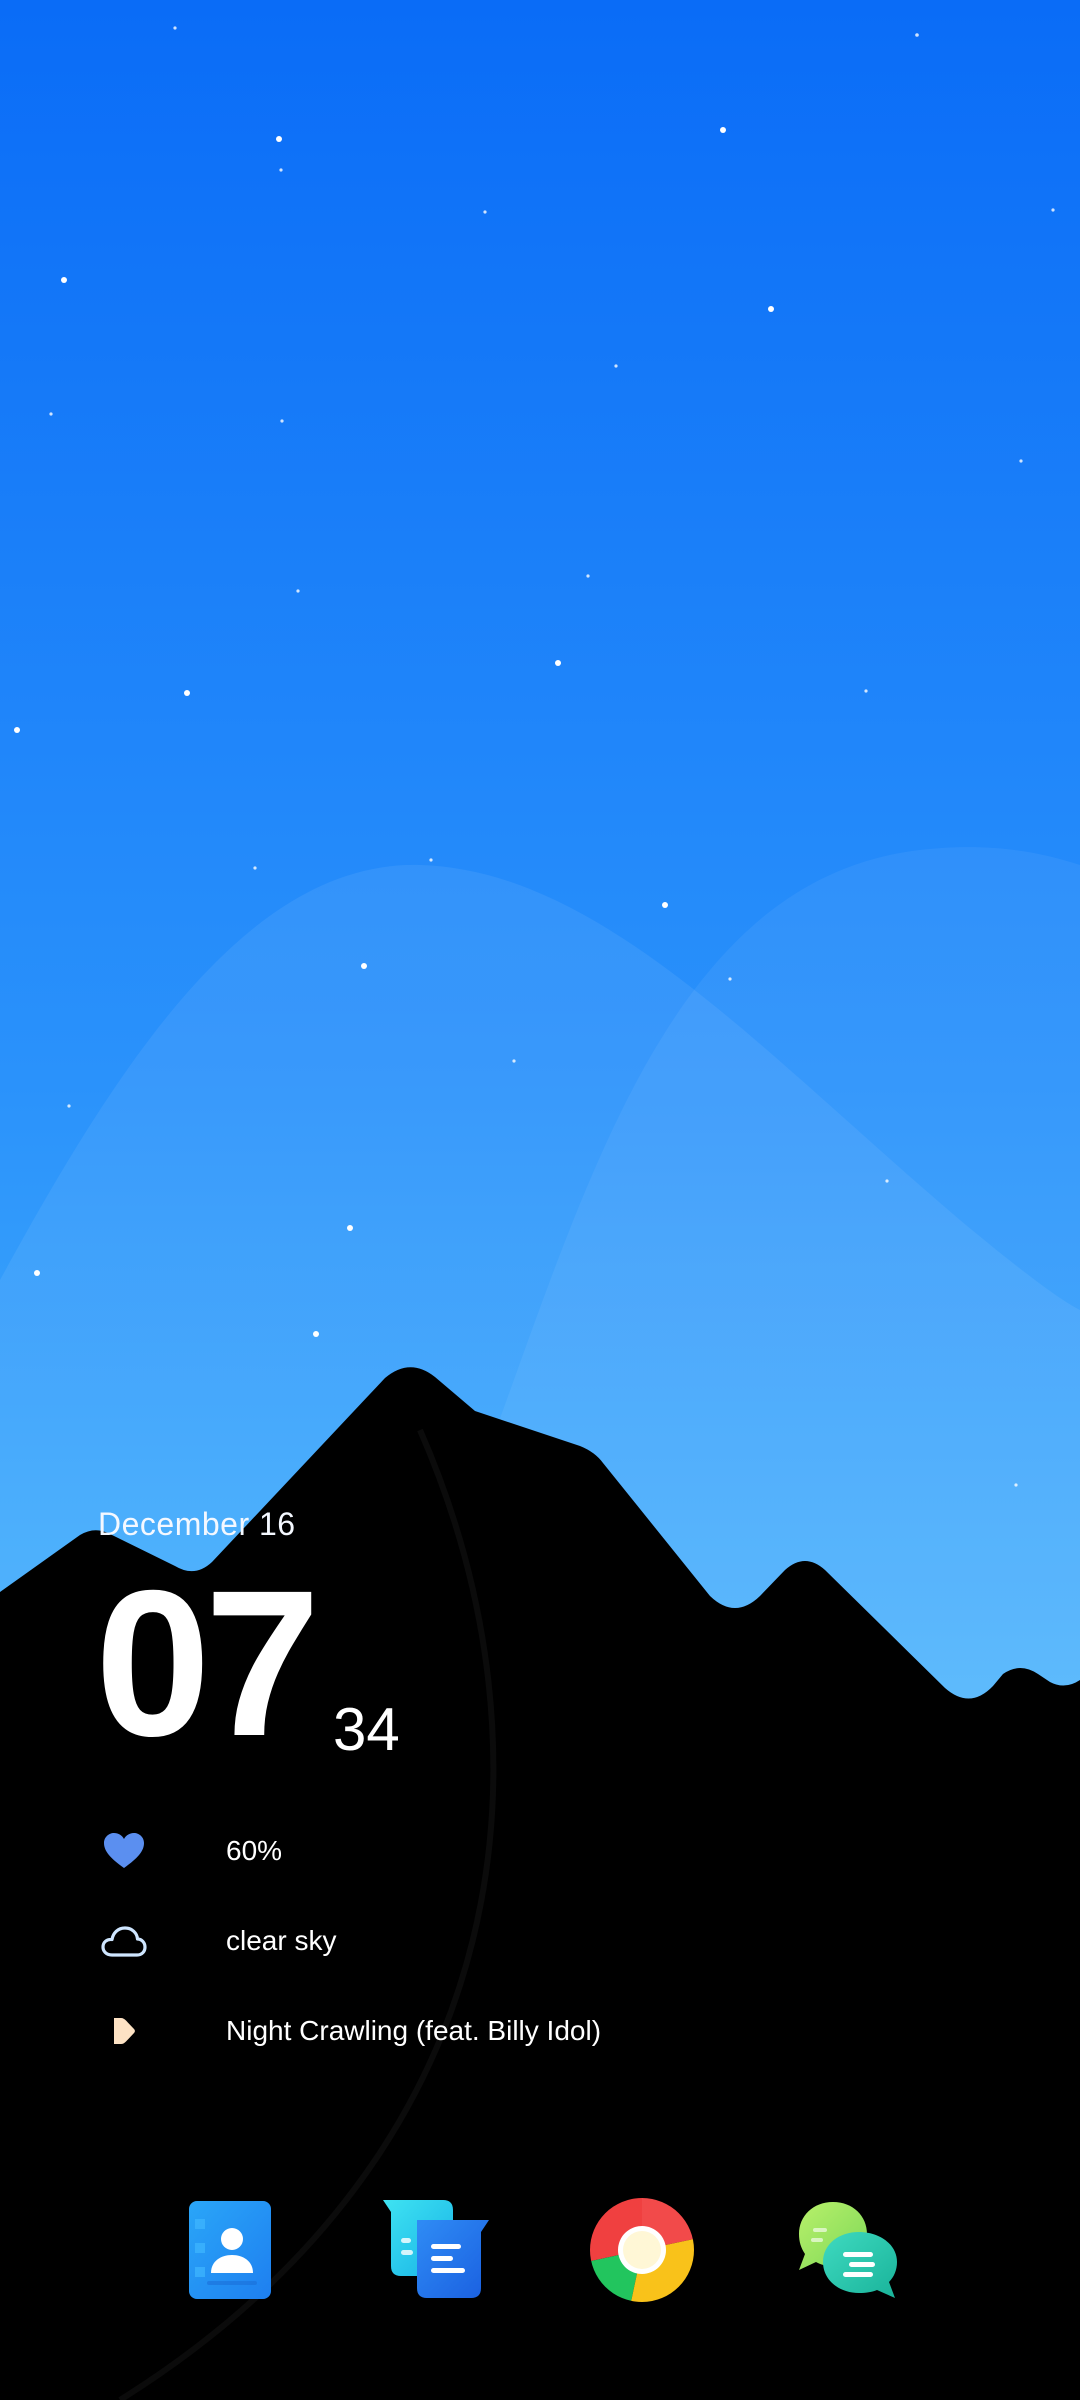 Image resolution: width=1080 pixels, height=2400 pixels. I want to click on chrome-icon, so click(642, 2252).